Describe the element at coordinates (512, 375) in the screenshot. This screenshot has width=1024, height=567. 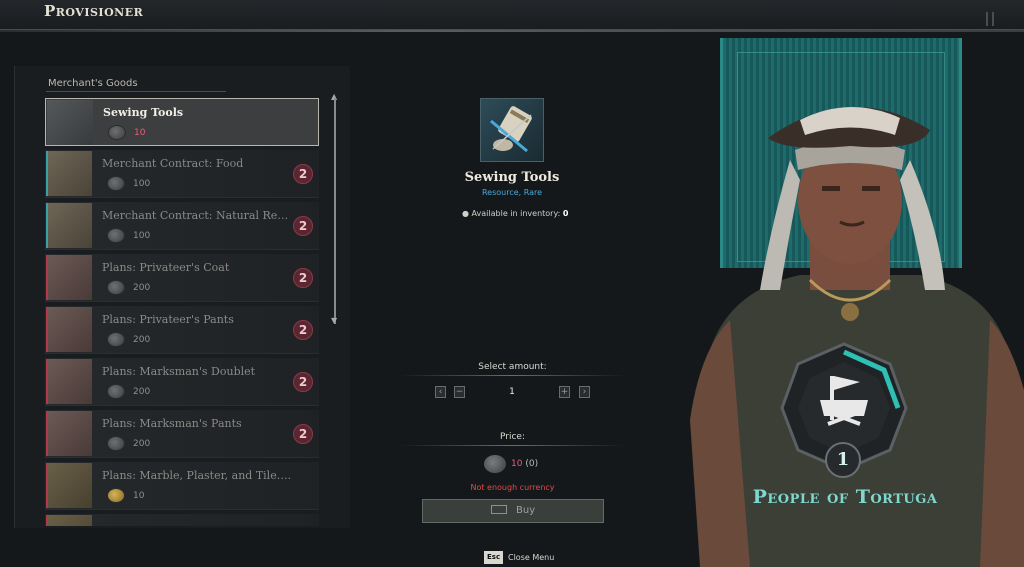
I see `amount-divider` at that location.